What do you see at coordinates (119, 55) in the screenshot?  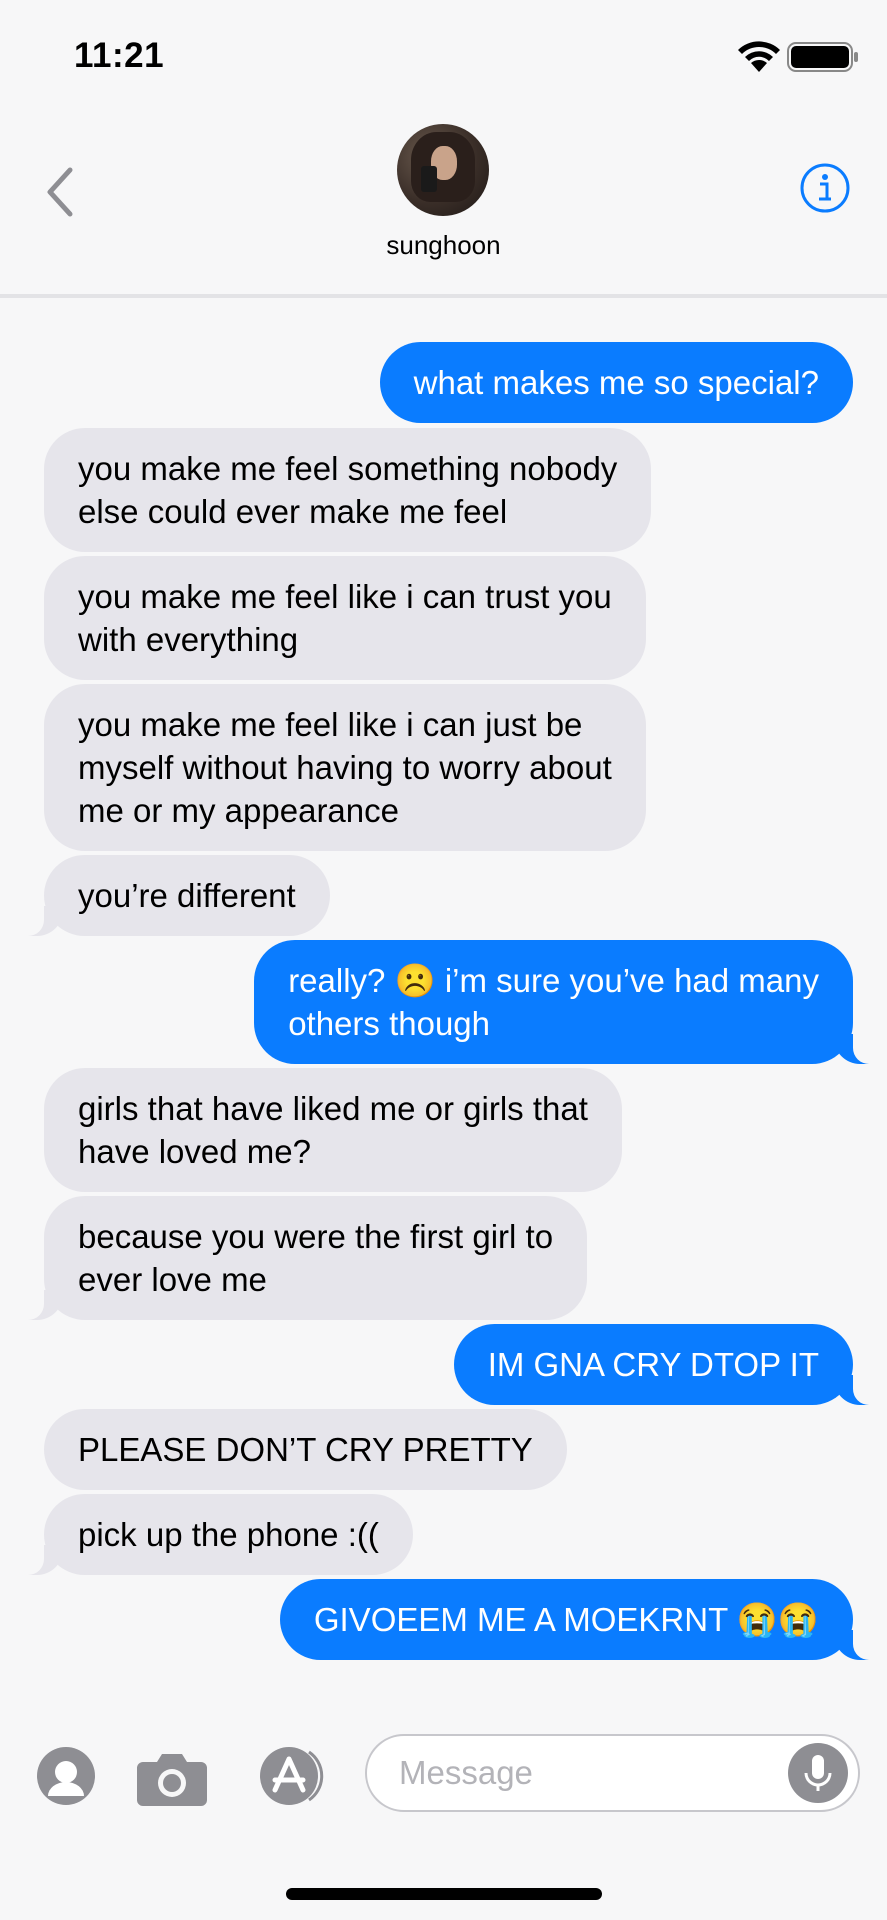 I see `status-time: 11:21` at bounding box center [119, 55].